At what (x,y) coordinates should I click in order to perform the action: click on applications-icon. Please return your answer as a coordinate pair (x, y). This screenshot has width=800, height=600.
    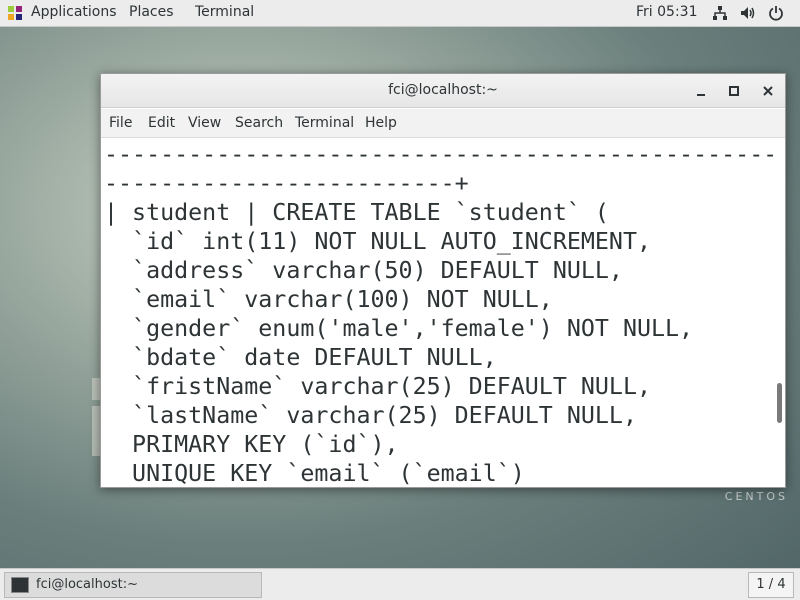
    Looking at the image, I should click on (15, 13).